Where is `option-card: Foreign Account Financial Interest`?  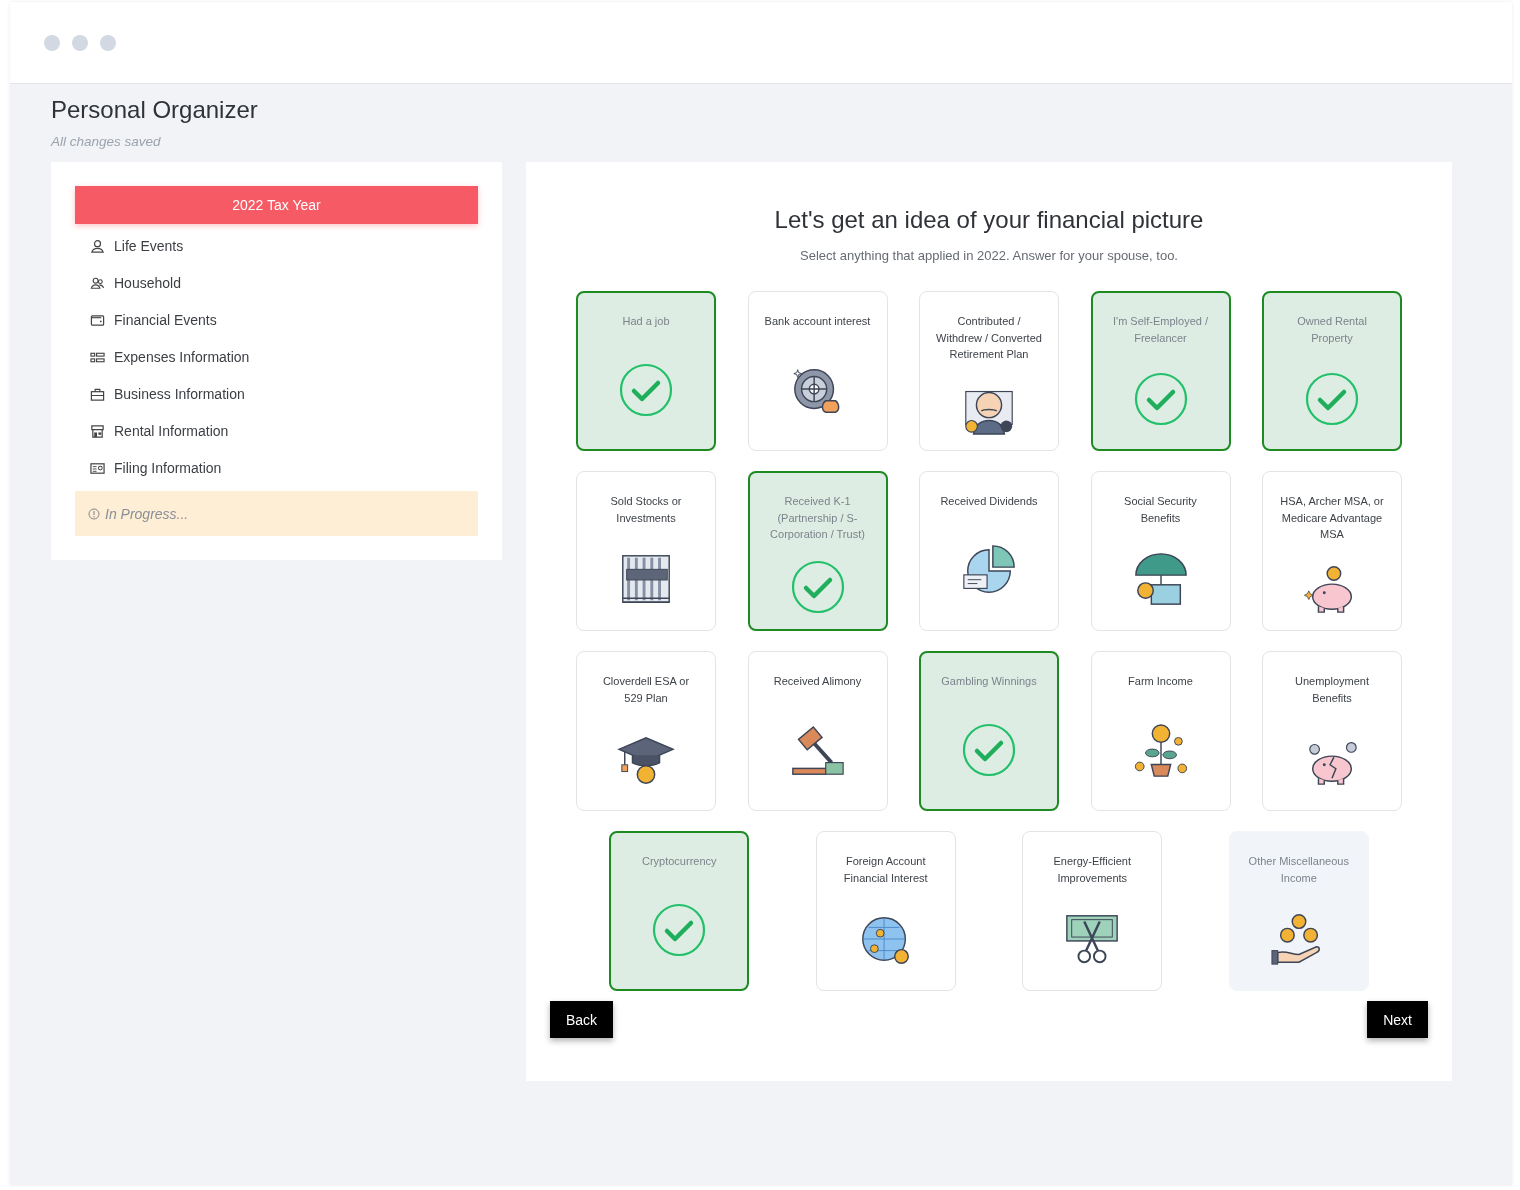
option-card: Foreign Account Financial Interest is located at coordinates (885, 911).